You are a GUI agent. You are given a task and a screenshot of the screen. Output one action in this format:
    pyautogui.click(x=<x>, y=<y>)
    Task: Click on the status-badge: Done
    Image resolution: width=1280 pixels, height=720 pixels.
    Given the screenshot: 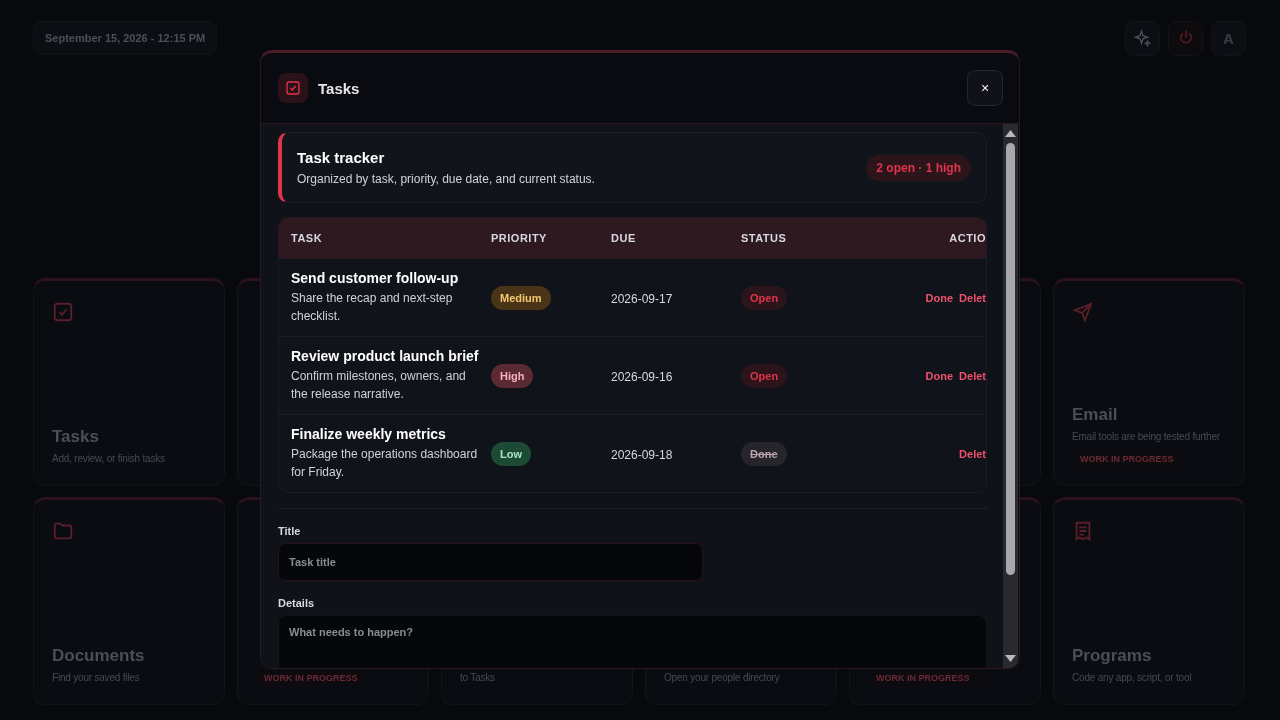 What is the action you would take?
    pyautogui.click(x=764, y=453)
    